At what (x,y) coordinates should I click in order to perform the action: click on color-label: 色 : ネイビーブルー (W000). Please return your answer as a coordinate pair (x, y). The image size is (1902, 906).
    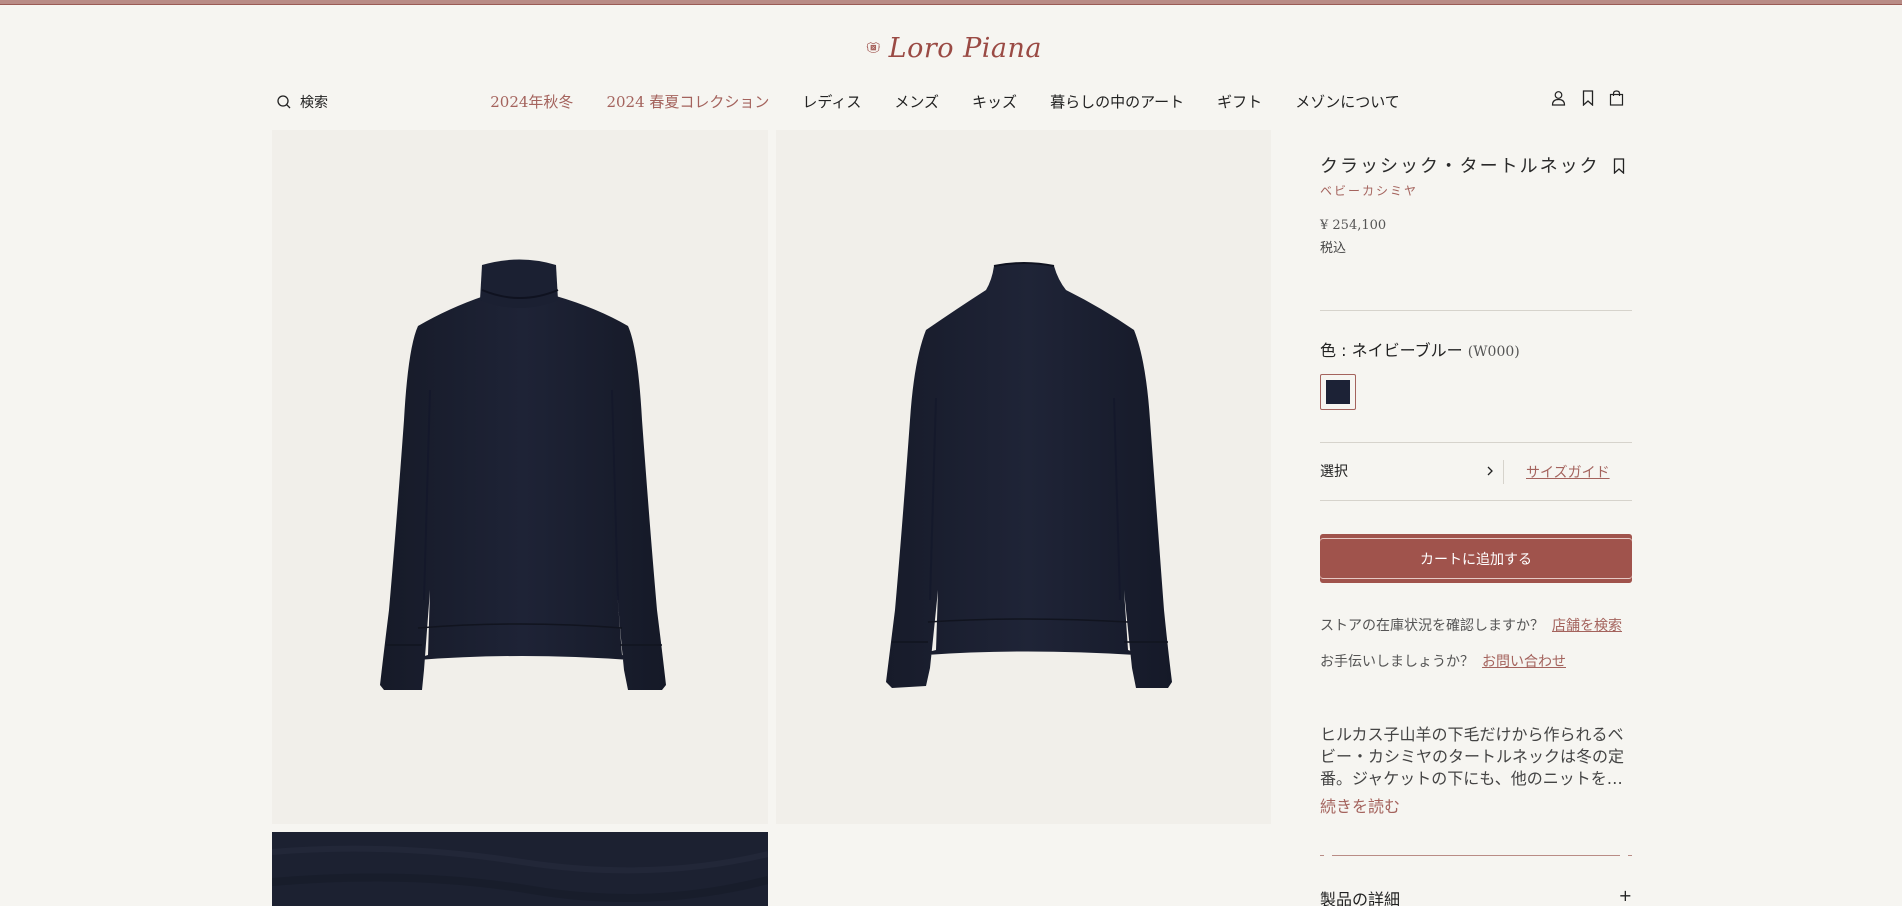
    Looking at the image, I should click on (1420, 349).